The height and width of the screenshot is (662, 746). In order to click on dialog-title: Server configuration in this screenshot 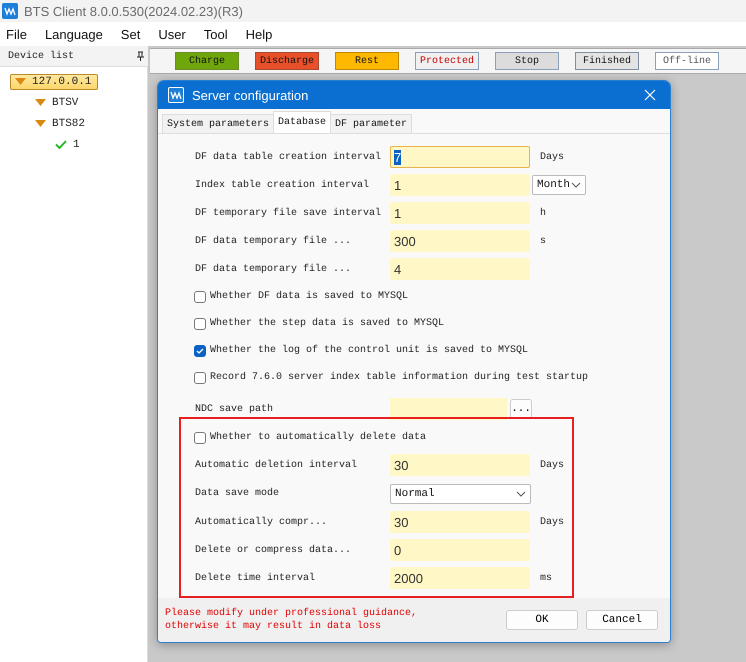, I will do `click(251, 95)`.